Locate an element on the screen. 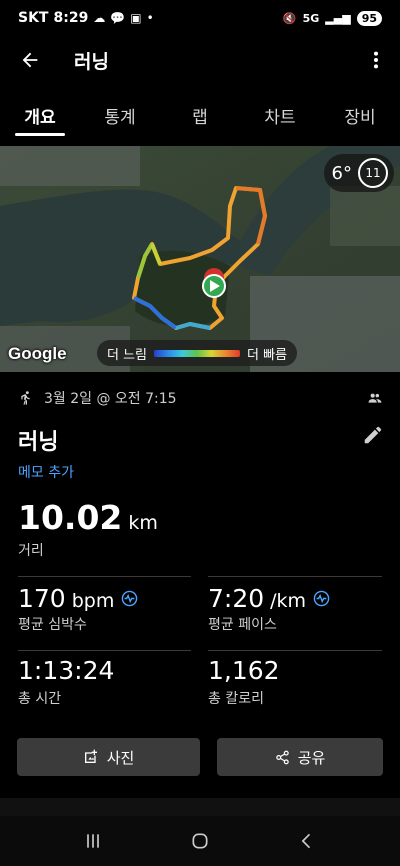 The image size is (400, 866). distance-value-row: 10.02 km is located at coordinates (88, 517).